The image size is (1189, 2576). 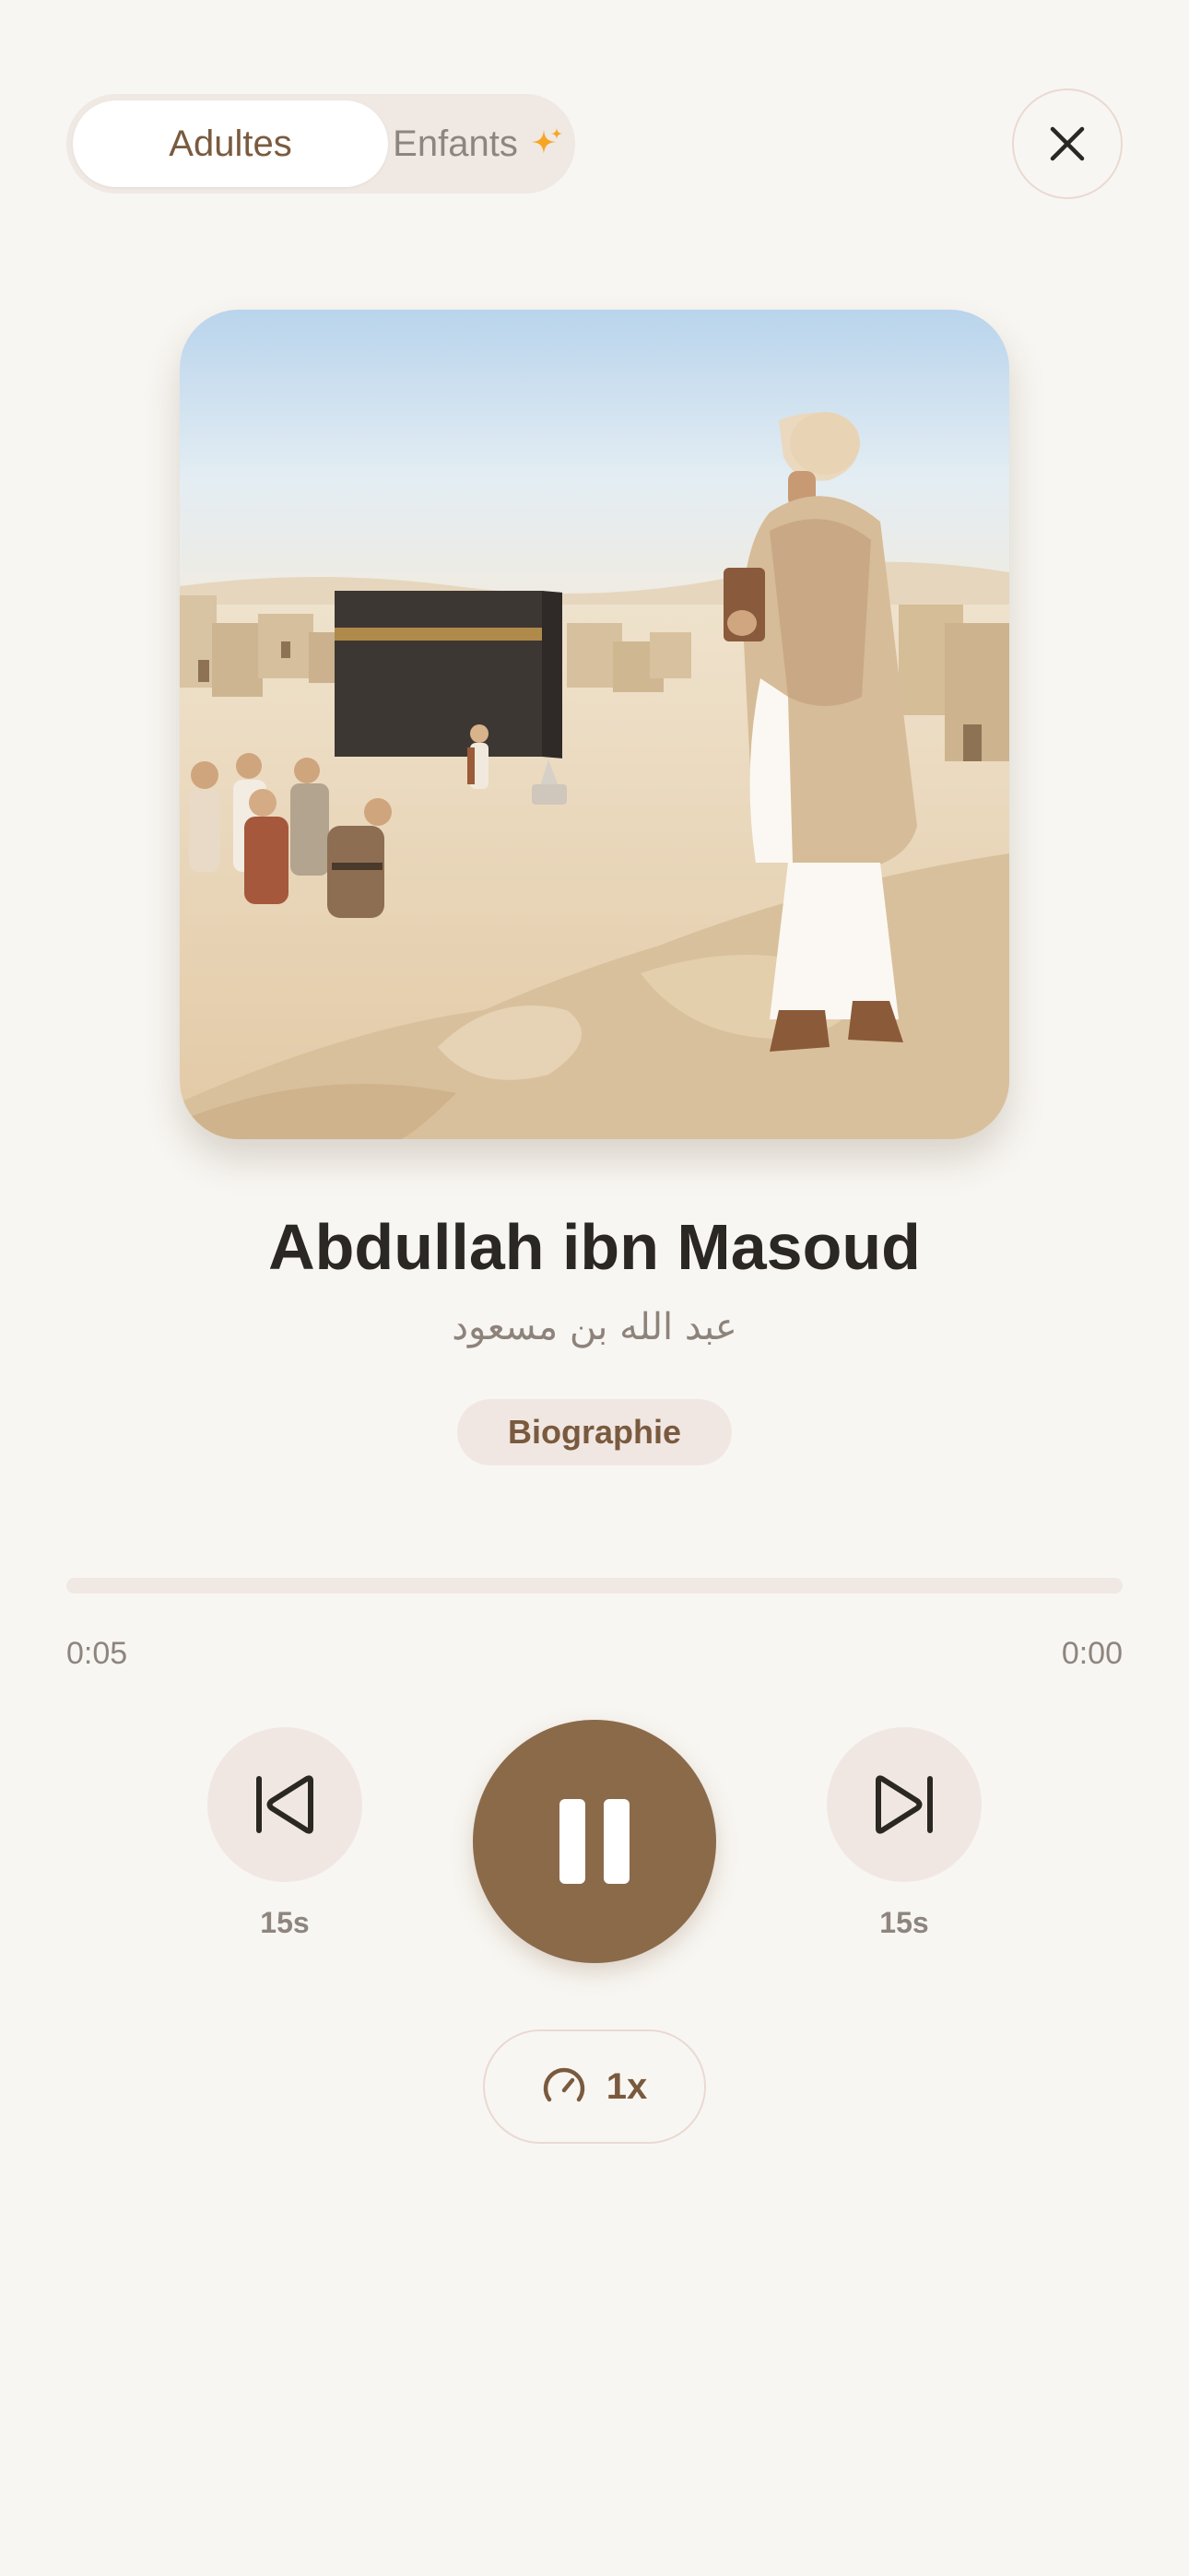 What do you see at coordinates (97, 1653) in the screenshot?
I see `time-elapsed: 0:05` at bounding box center [97, 1653].